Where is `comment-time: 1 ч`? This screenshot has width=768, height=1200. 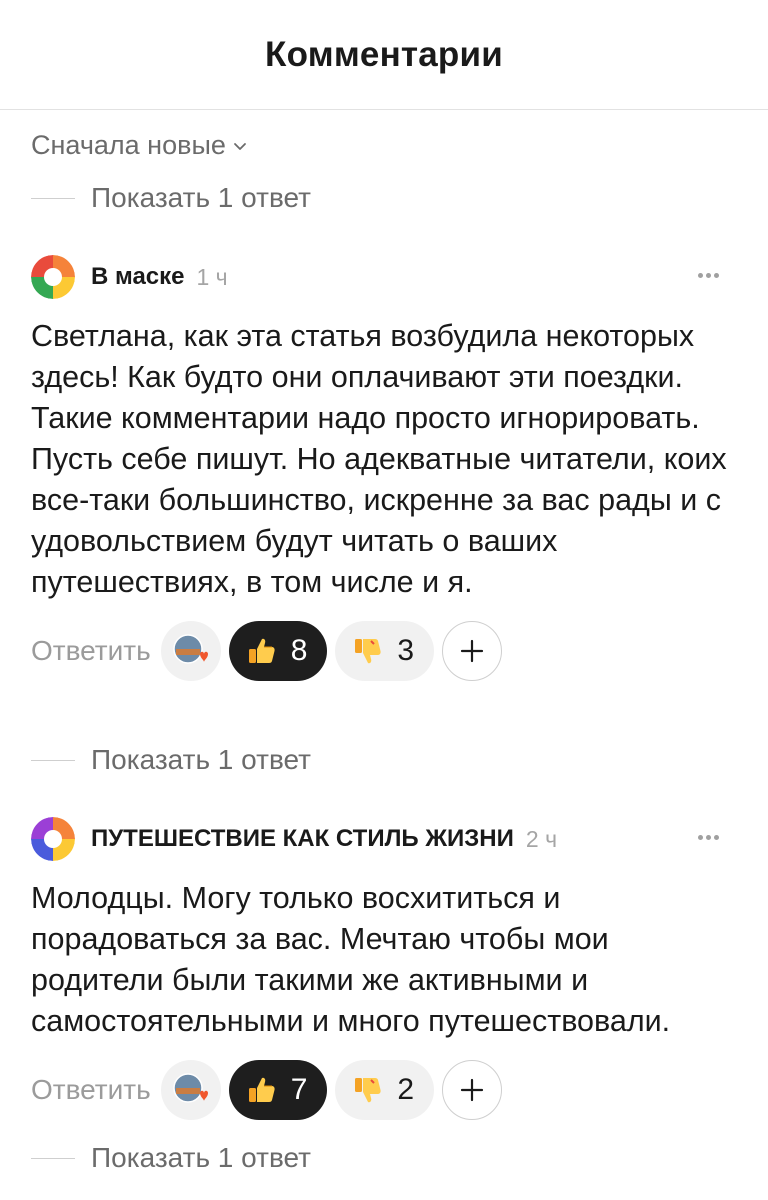
comment-time: 1 ч is located at coordinates (212, 276).